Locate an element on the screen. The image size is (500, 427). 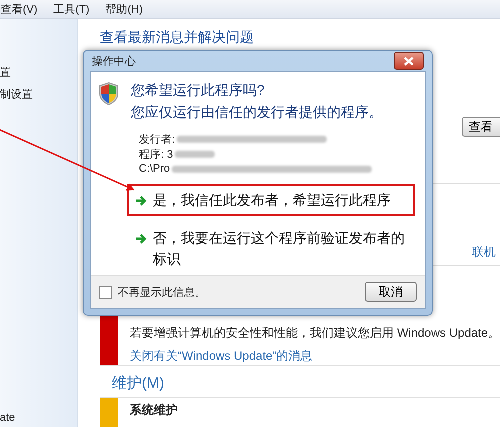
dismiss-link: 关闭有关“Windows Update”的消息 is located at coordinates (221, 356).